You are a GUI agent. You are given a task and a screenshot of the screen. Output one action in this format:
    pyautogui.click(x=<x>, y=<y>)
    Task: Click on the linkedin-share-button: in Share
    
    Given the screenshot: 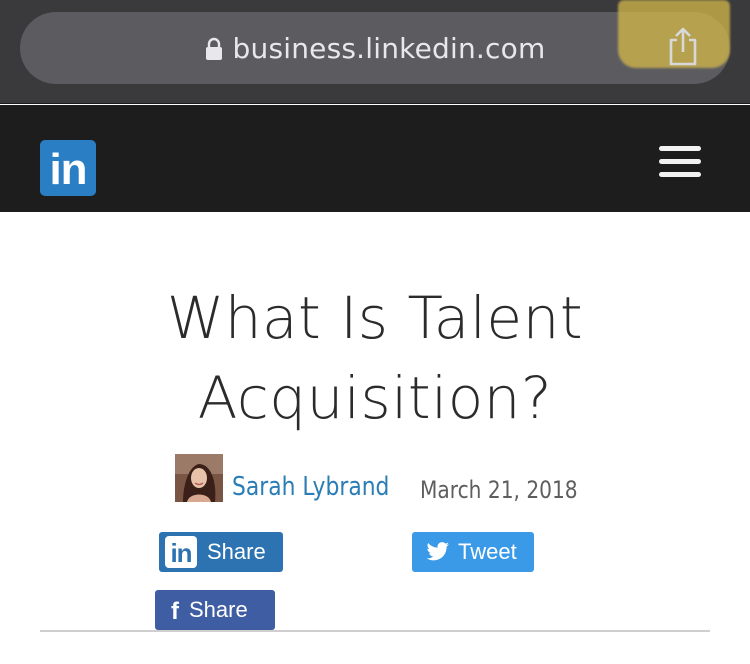 What is the action you would take?
    pyautogui.click(x=221, y=552)
    